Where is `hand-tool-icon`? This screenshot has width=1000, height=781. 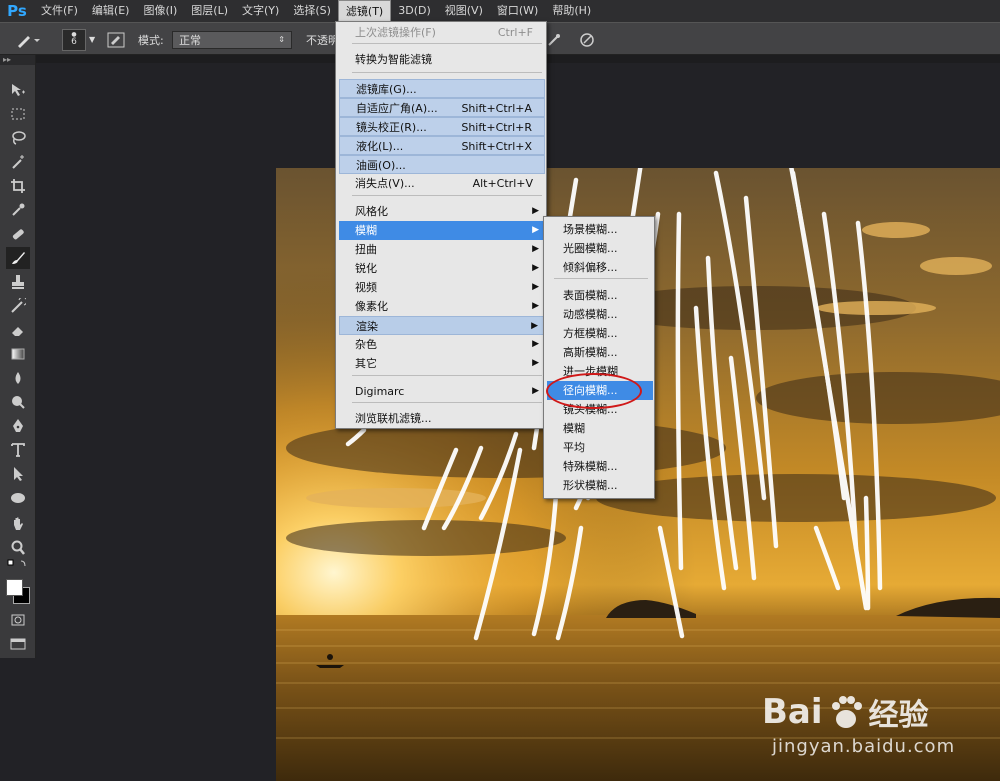
hand-tool-icon is located at coordinates (18, 524).